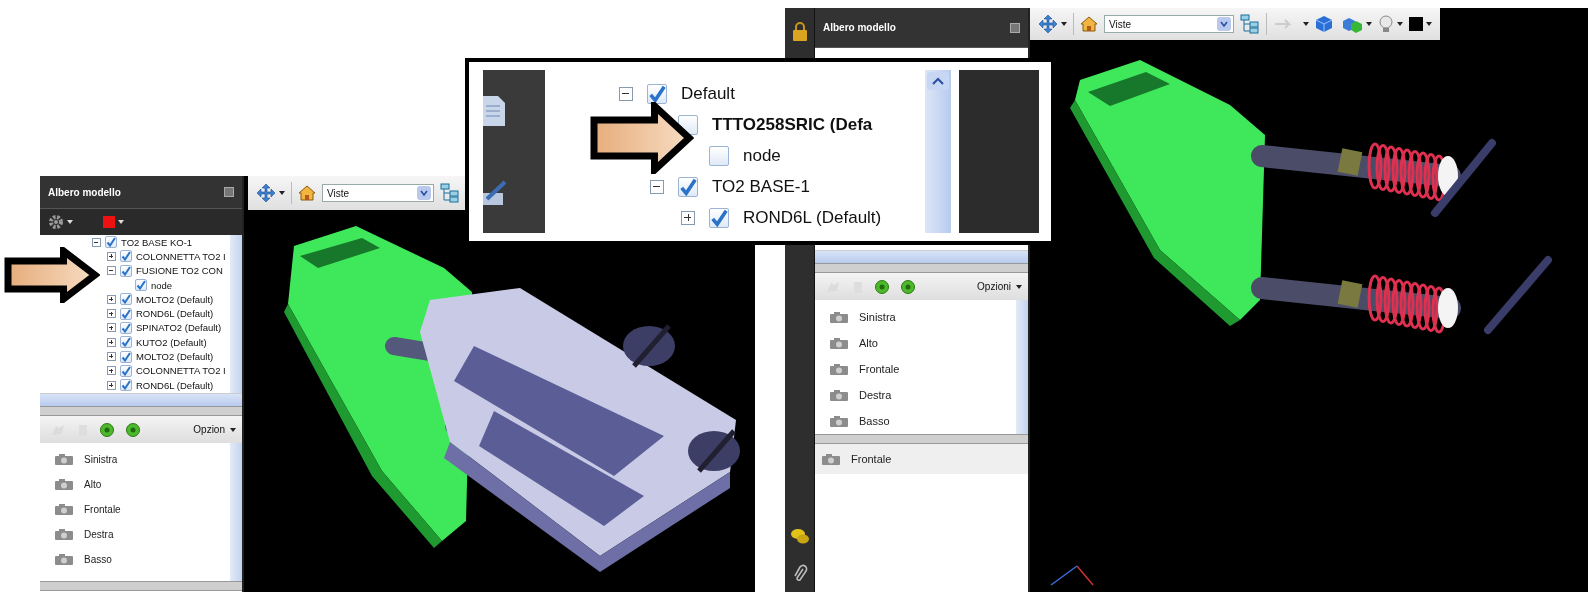 This screenshot has width=1588, height=592. Describe the element at coordinates (871, 459) in the screenshot. I see `current-view-name: Frontale` at that location.